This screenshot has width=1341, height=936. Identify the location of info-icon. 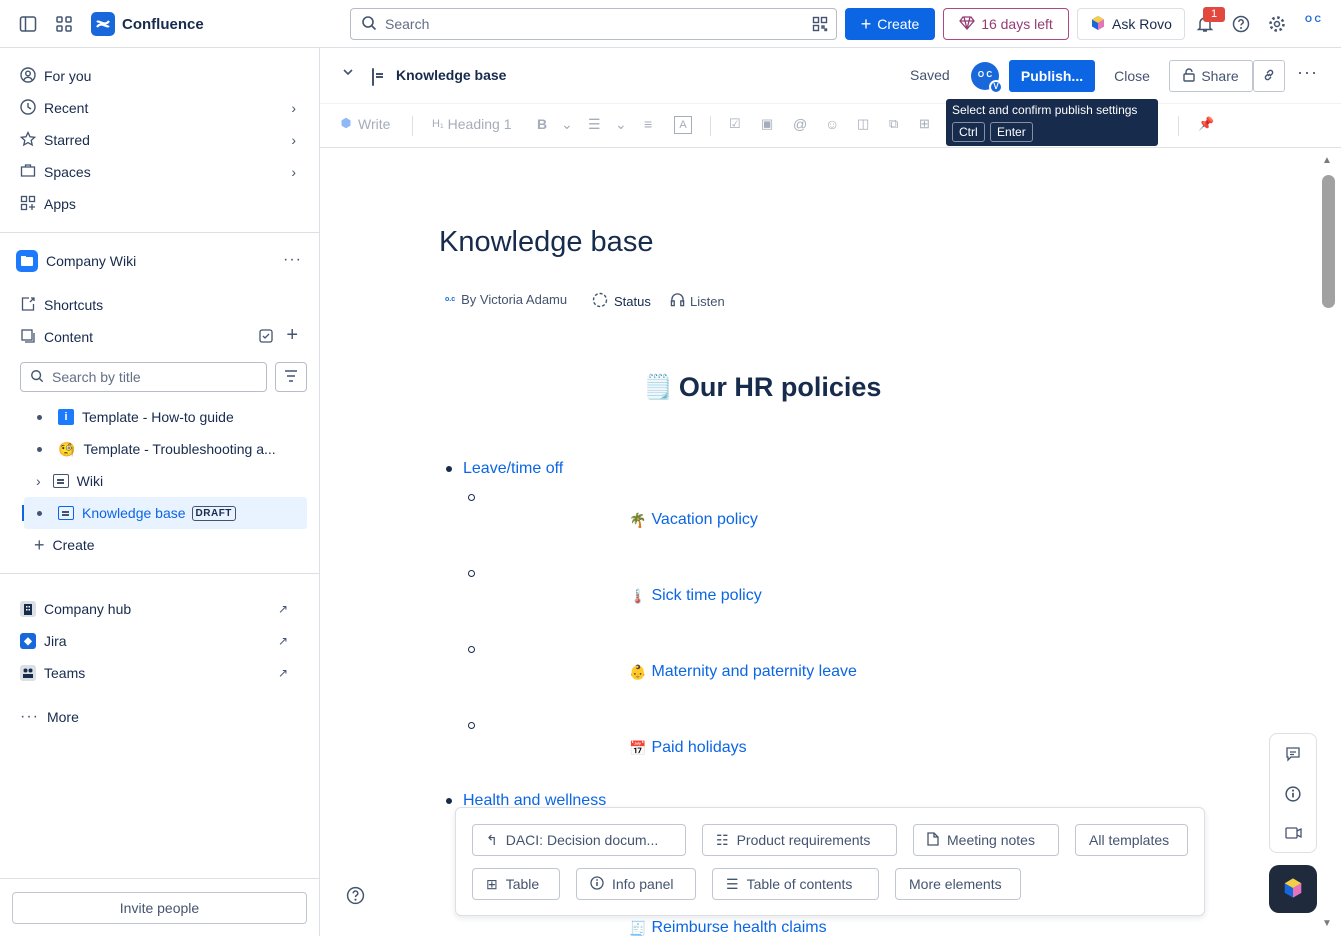
(1293, 795).